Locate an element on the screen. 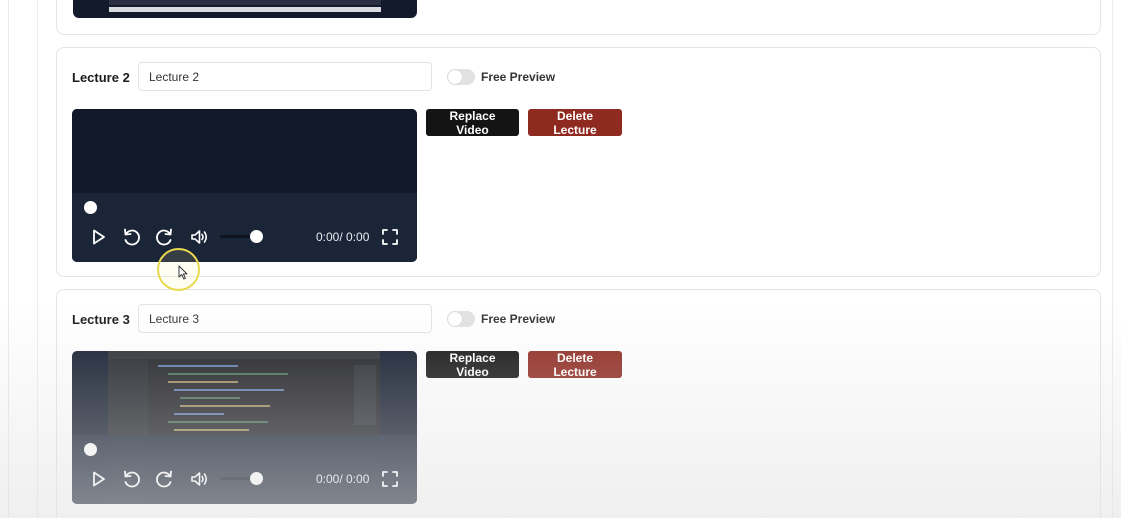 This screenshot has height=518, width=1121. lecture-label: Lecture 3 is located at coordinates (101, 319).